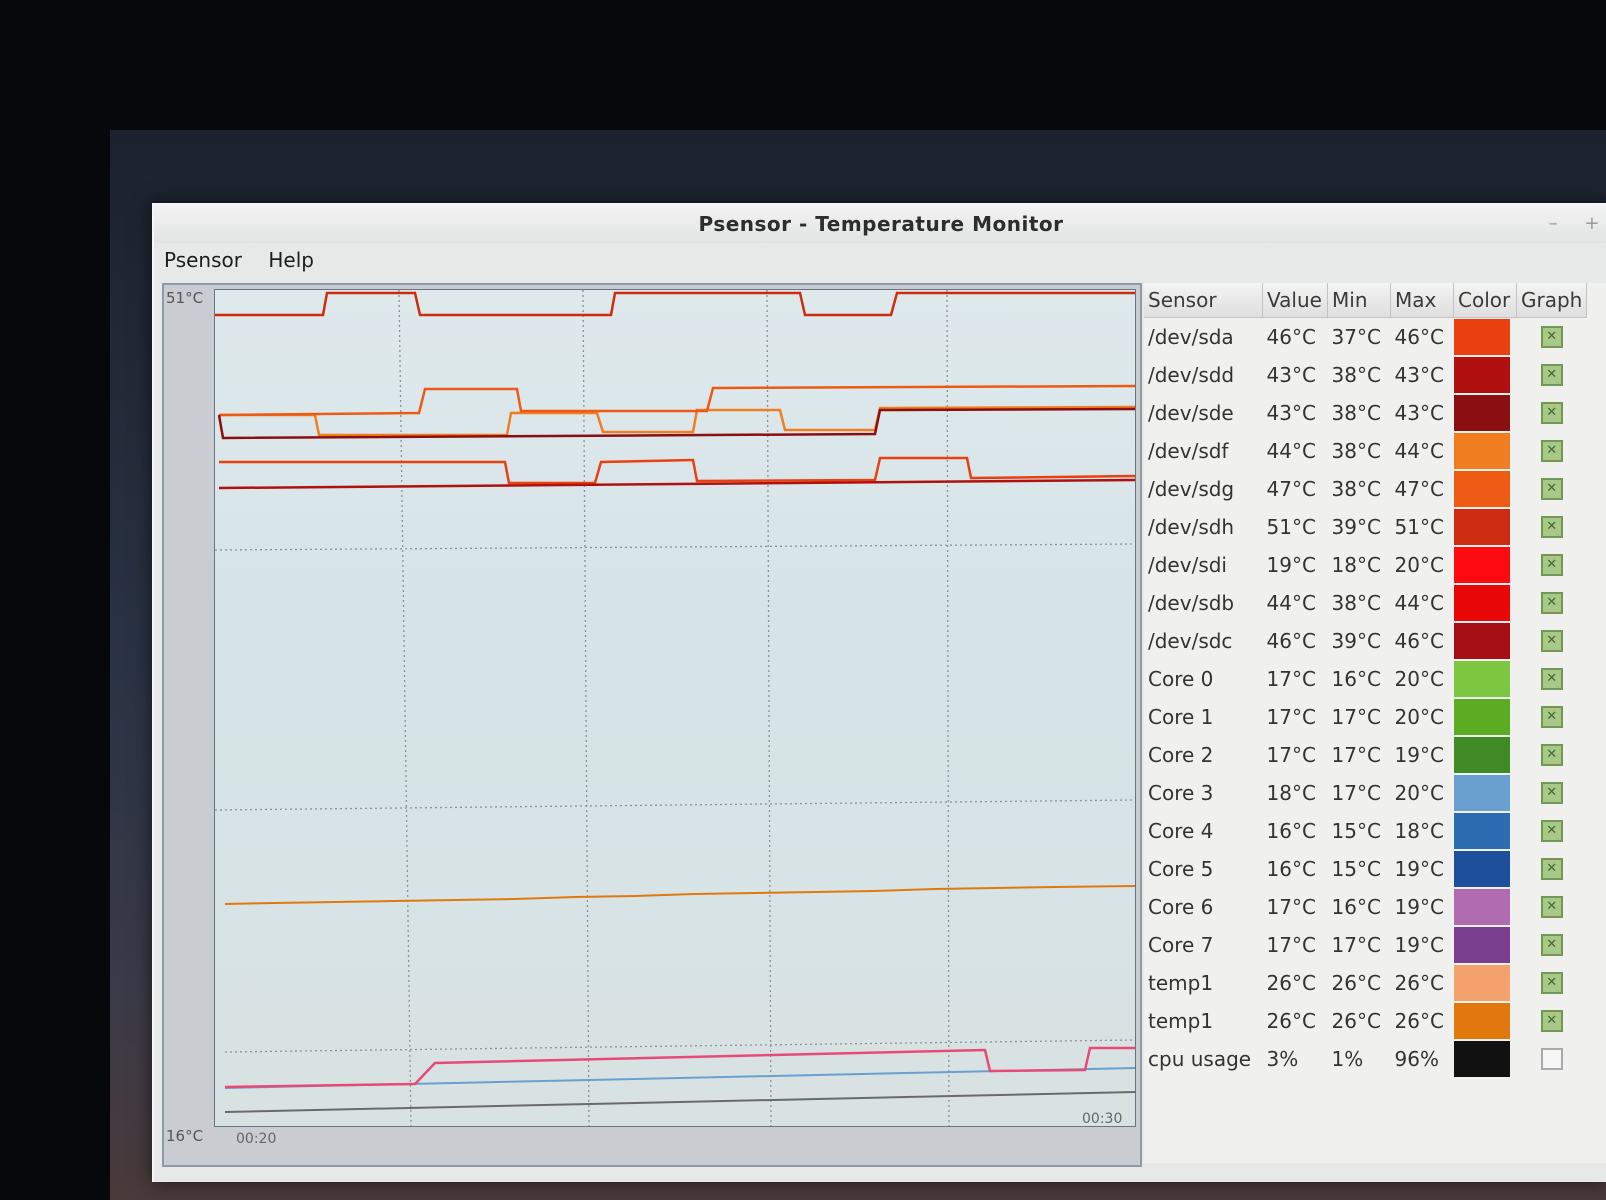 Image resolution: width=1606 pixels, height=1200 pixels. Describe the element at coordinates (1365, 679) in the screenshot. I see `sensor-row: Core 0 17°C 16°C 20°C ✕` at that location.